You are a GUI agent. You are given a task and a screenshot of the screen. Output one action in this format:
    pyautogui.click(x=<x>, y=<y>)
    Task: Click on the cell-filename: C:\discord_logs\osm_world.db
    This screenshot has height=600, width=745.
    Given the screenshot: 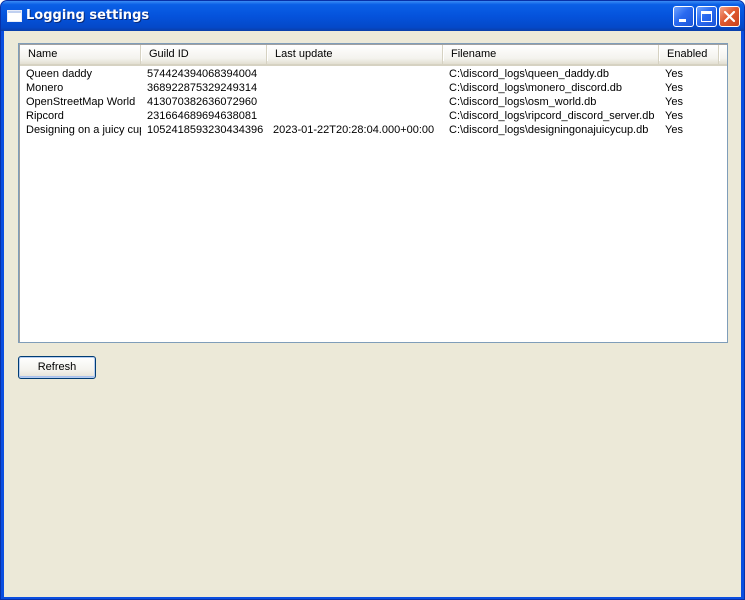 What is the action you would take?
    pyautogui.click(x=523, y=102)
    